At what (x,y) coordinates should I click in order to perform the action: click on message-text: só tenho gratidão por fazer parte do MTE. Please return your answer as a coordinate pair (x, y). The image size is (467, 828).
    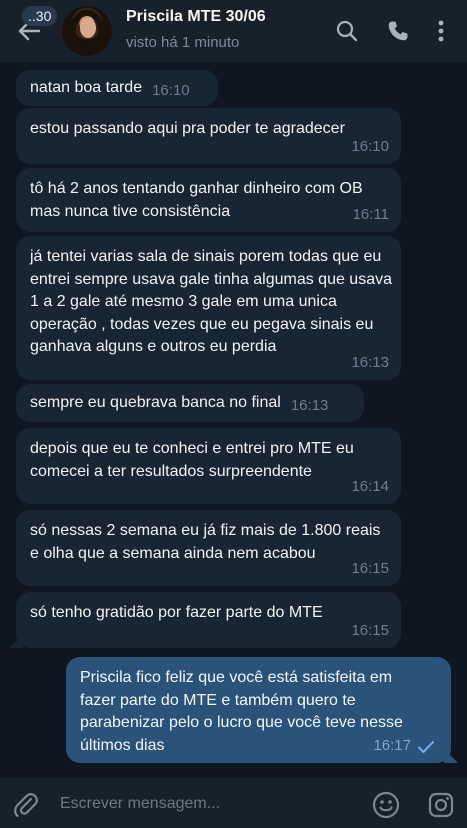
    Looking at the image, I should click on (176, 612).